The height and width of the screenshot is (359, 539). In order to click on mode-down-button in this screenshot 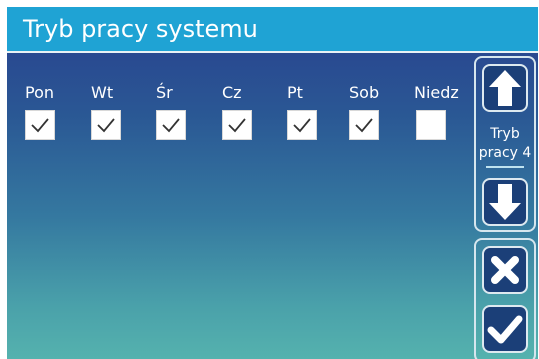, I will do `click(505, 202)`.